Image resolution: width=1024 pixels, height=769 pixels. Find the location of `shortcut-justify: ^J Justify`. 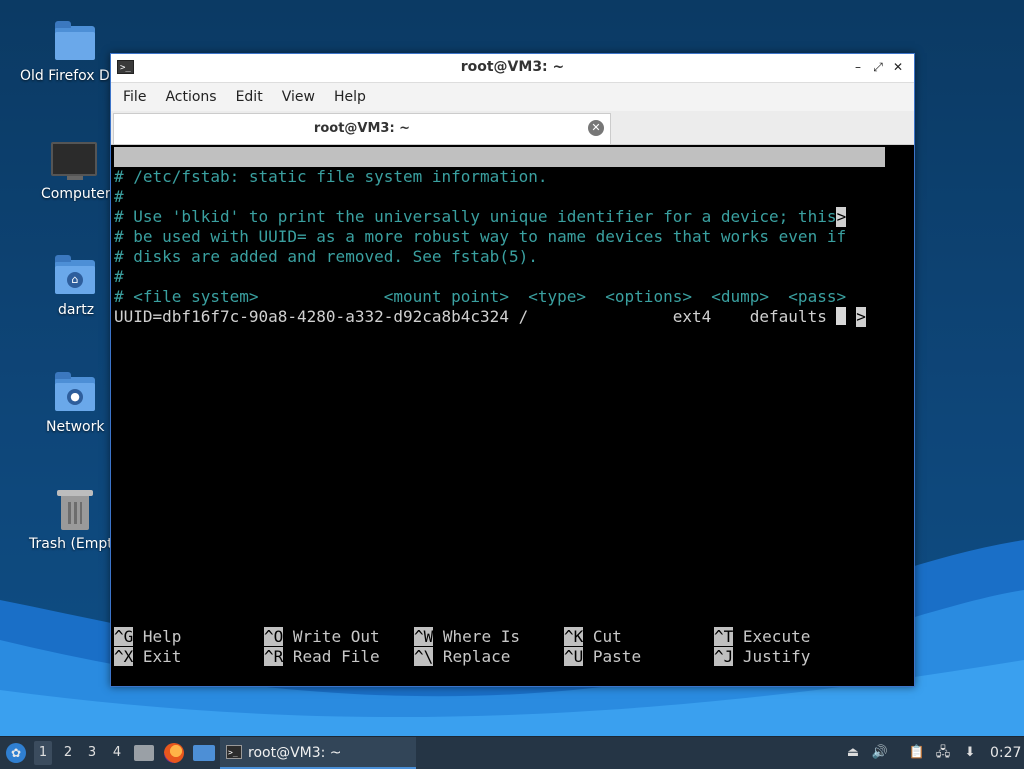

shortcut-justify: ^J Justify is located at coordinates (762, 656).